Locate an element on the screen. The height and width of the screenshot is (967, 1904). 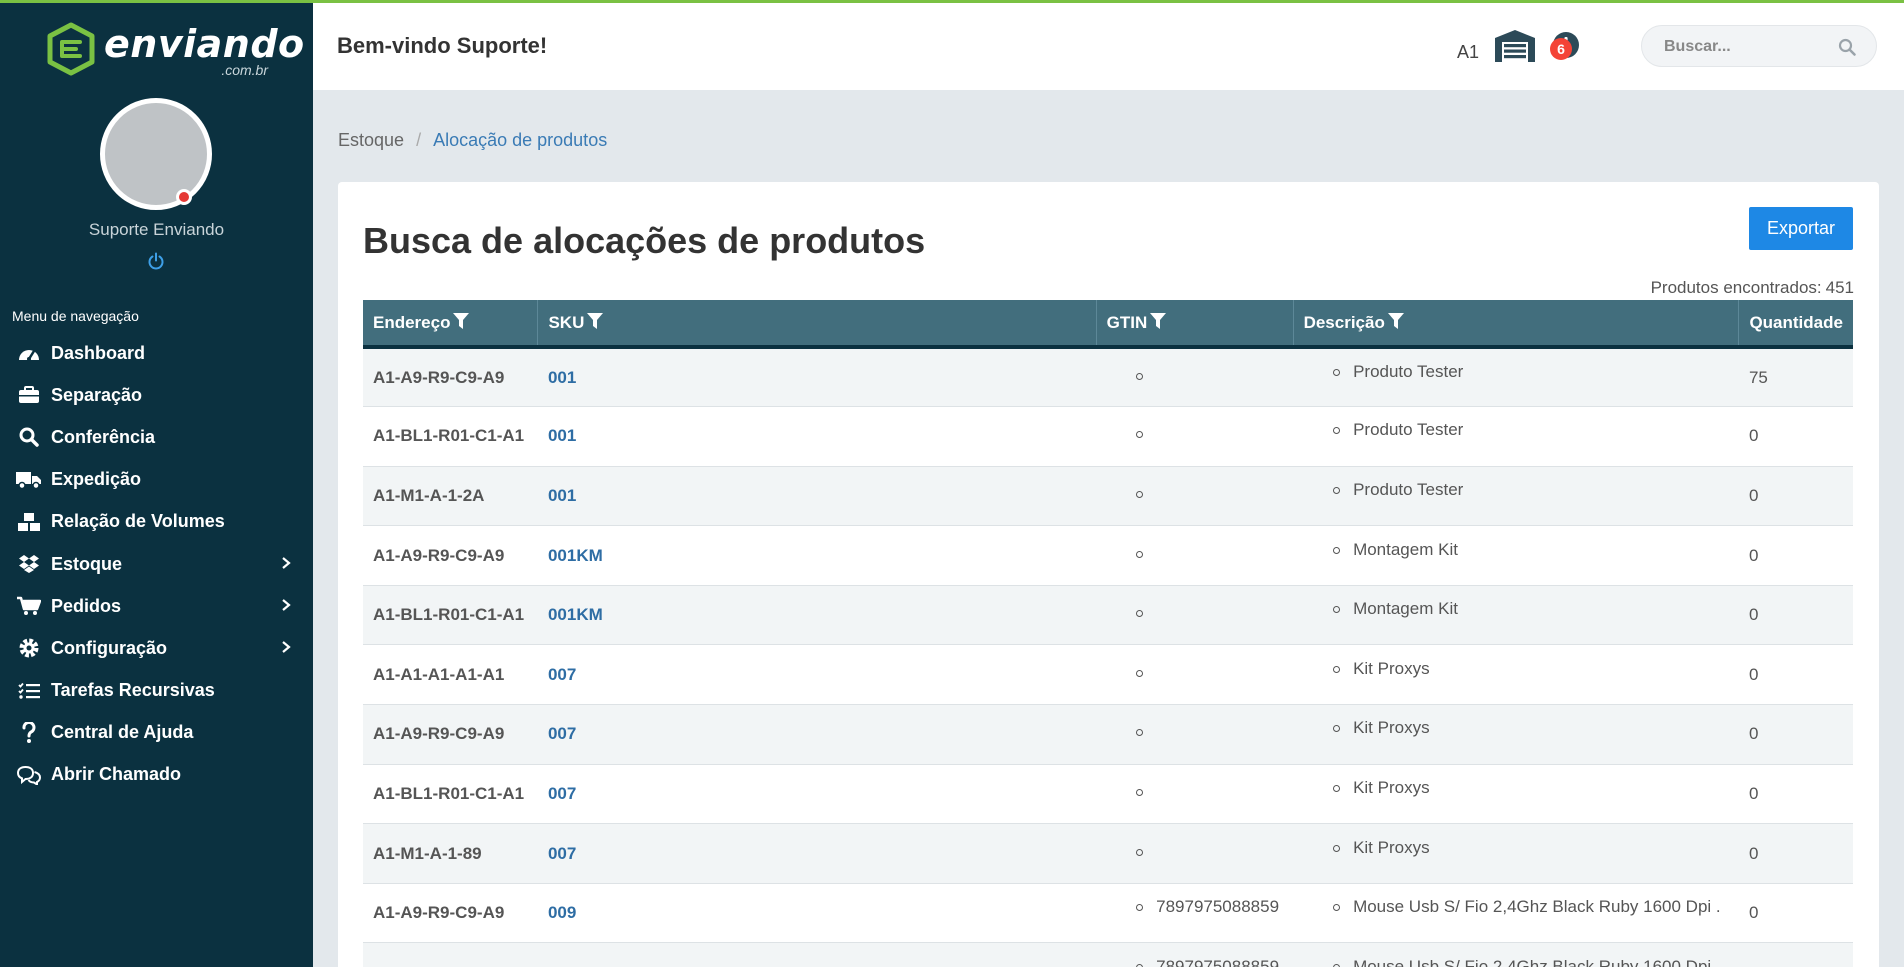
cell-address is located at coordinates (450, 954).